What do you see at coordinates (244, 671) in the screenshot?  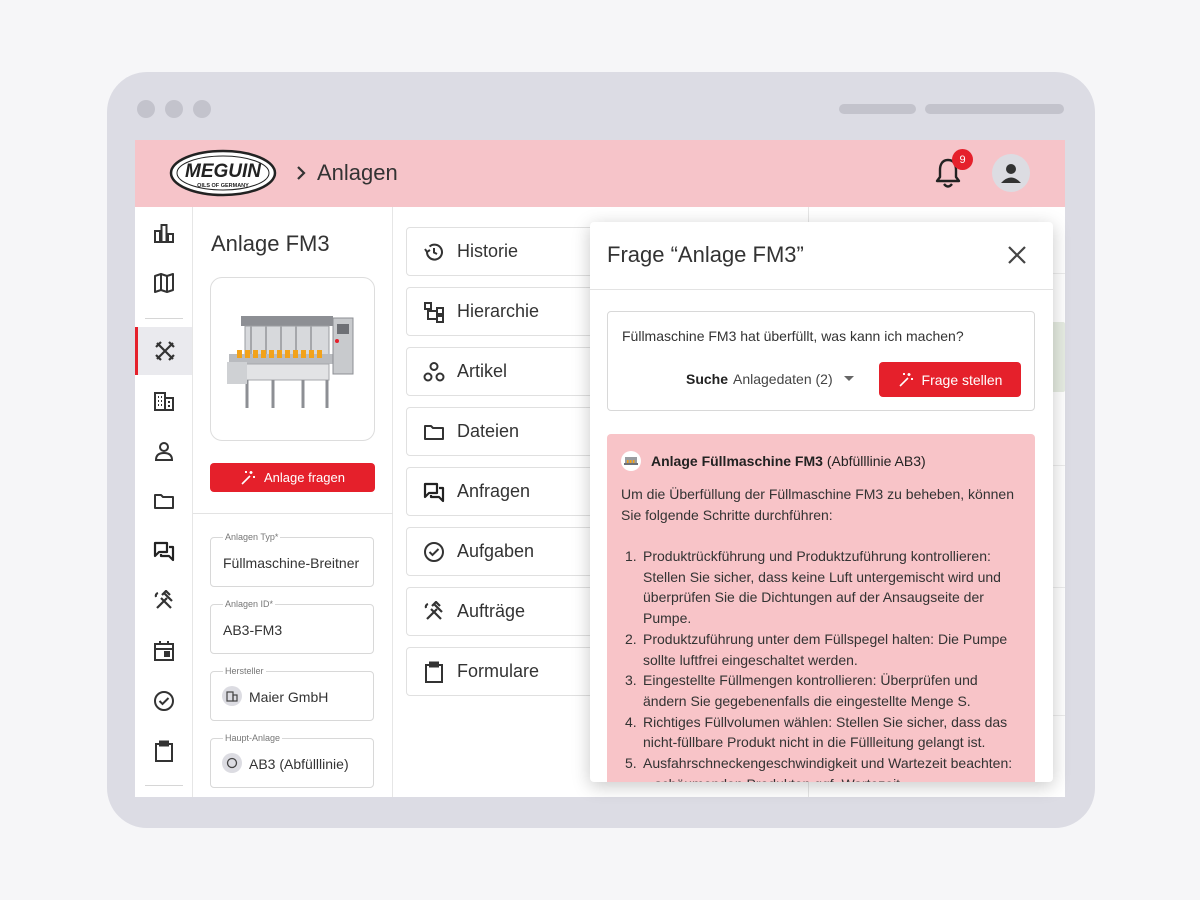 I see `field-label: Hersteller` at bounding box center [244, 671].